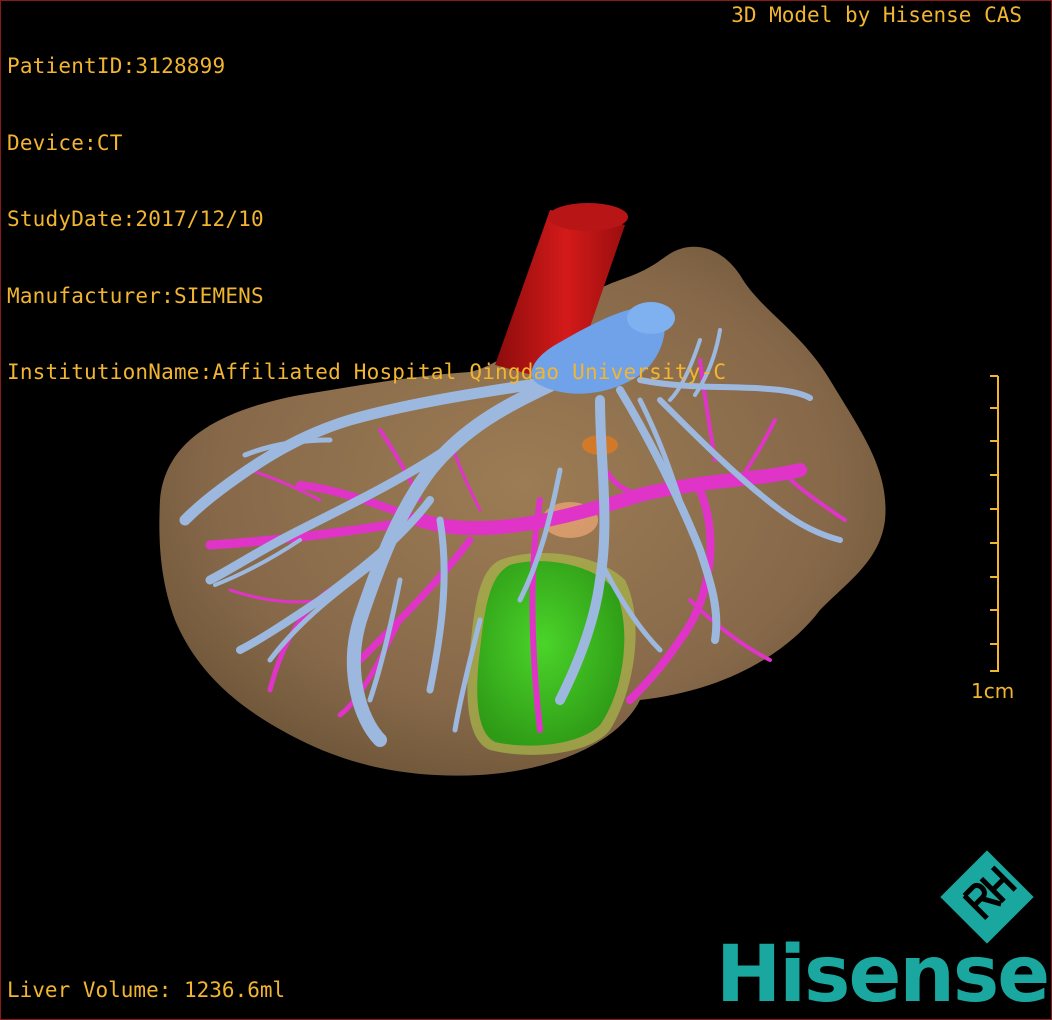  I want to click on hisense-wordmark: Hisense, so click(883, 975).